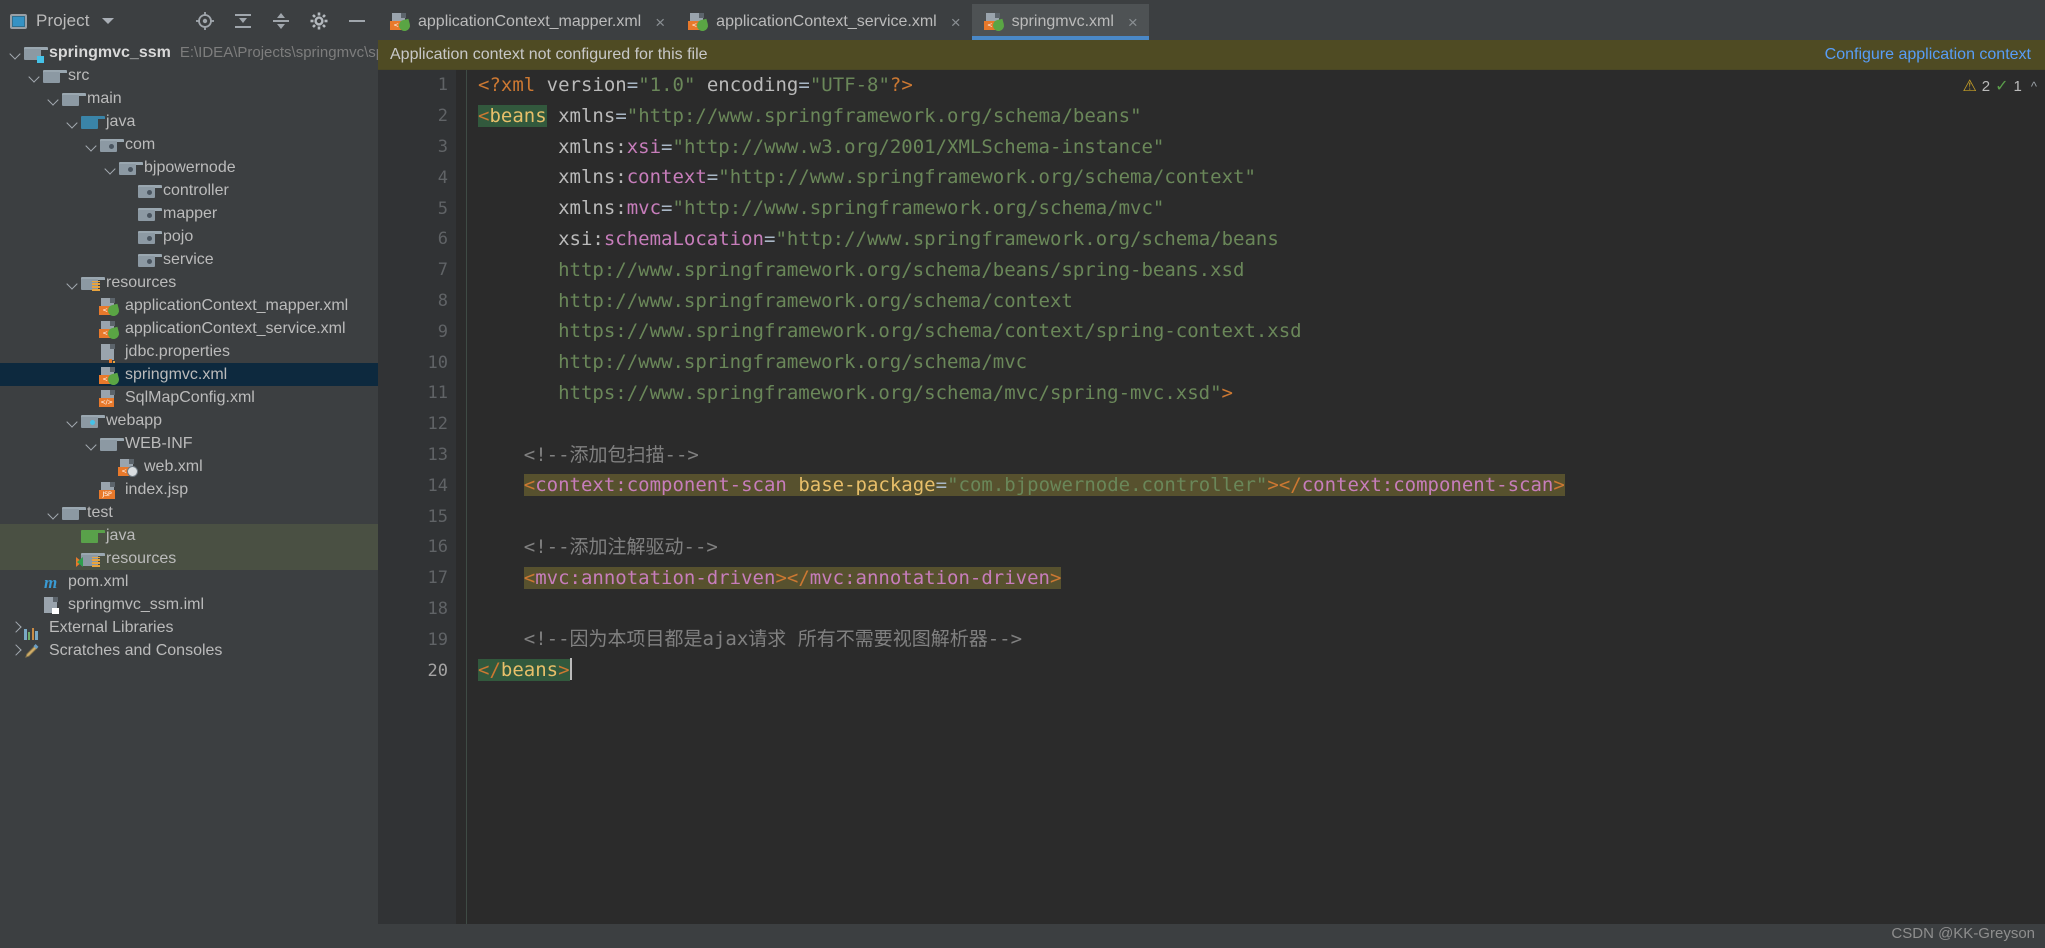  What do you see at coordinates (189, 466) in the screenshot?
I see `tree-item-web-xml: < web.xml` at bounding box center [189, 466].